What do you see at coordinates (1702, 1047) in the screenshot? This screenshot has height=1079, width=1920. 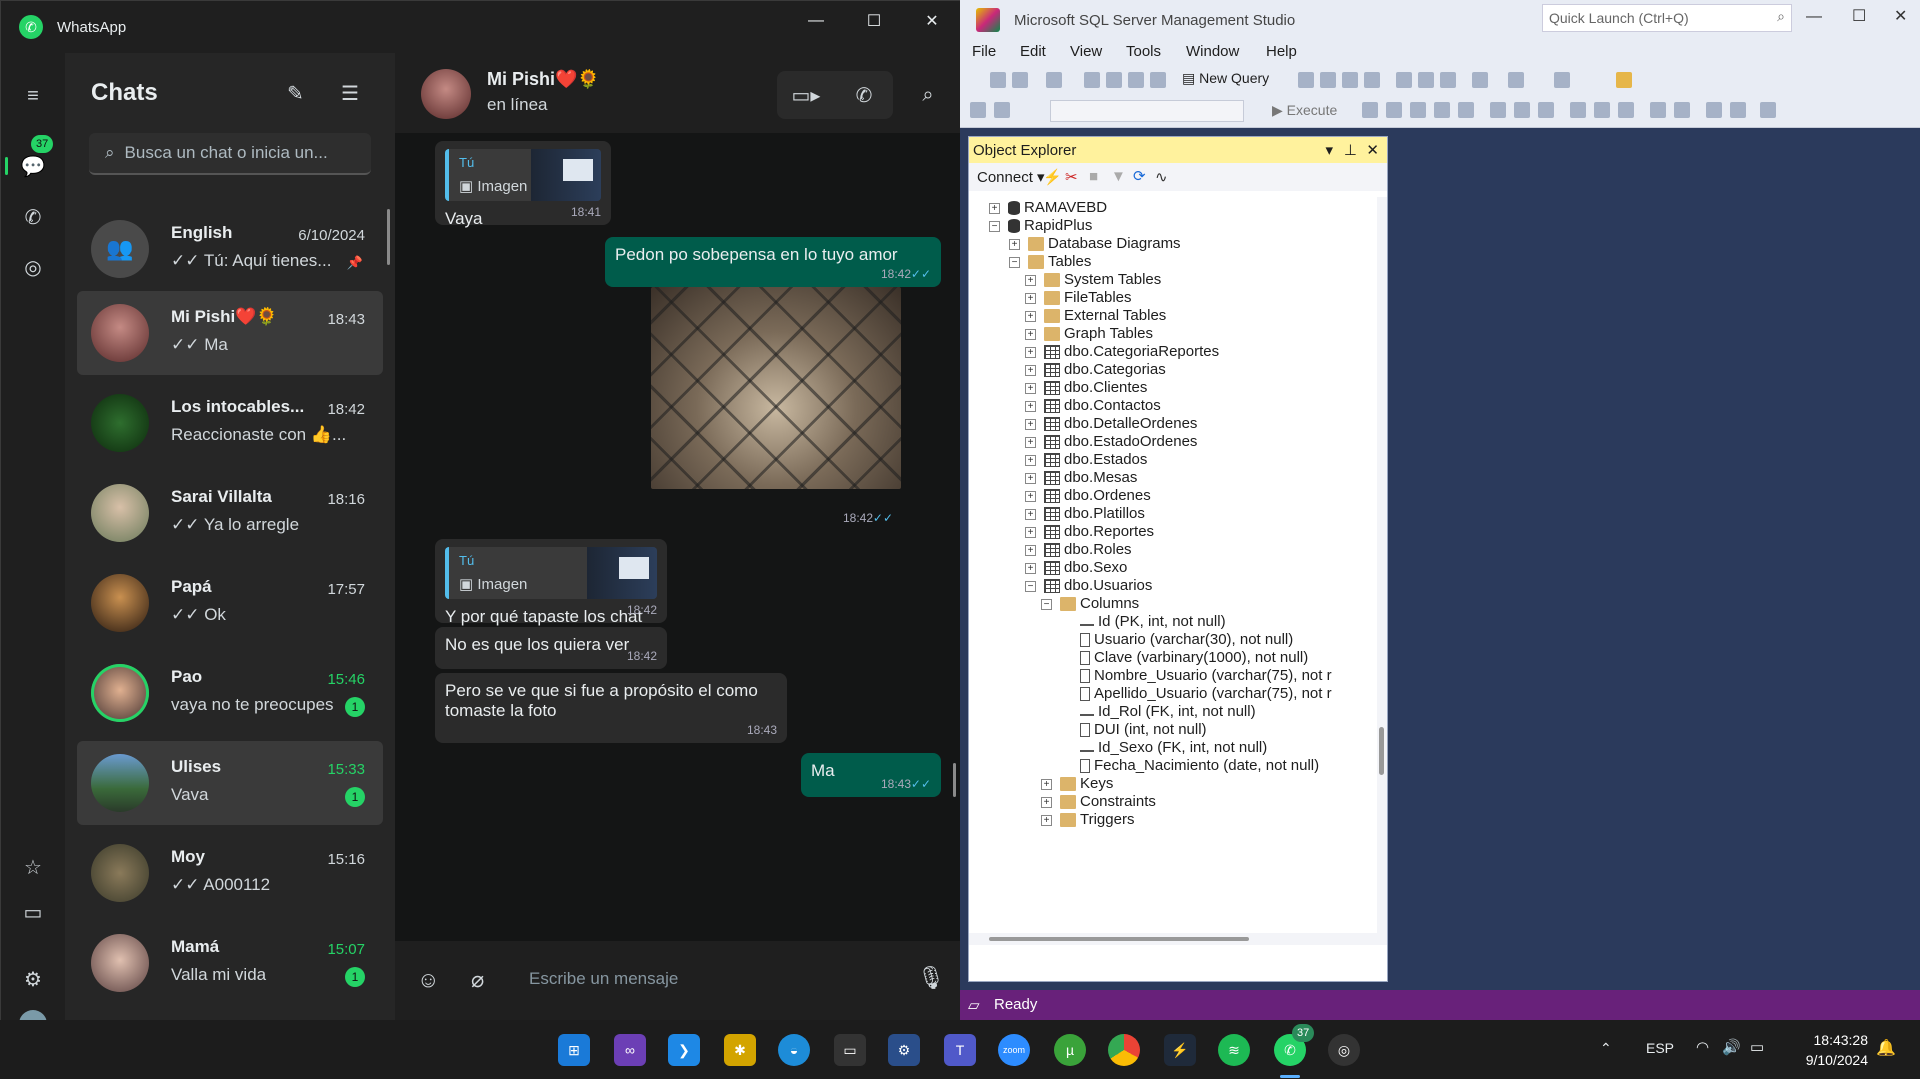 I see `wifi-icon: ◠` at bounding box center [1702, 1047].